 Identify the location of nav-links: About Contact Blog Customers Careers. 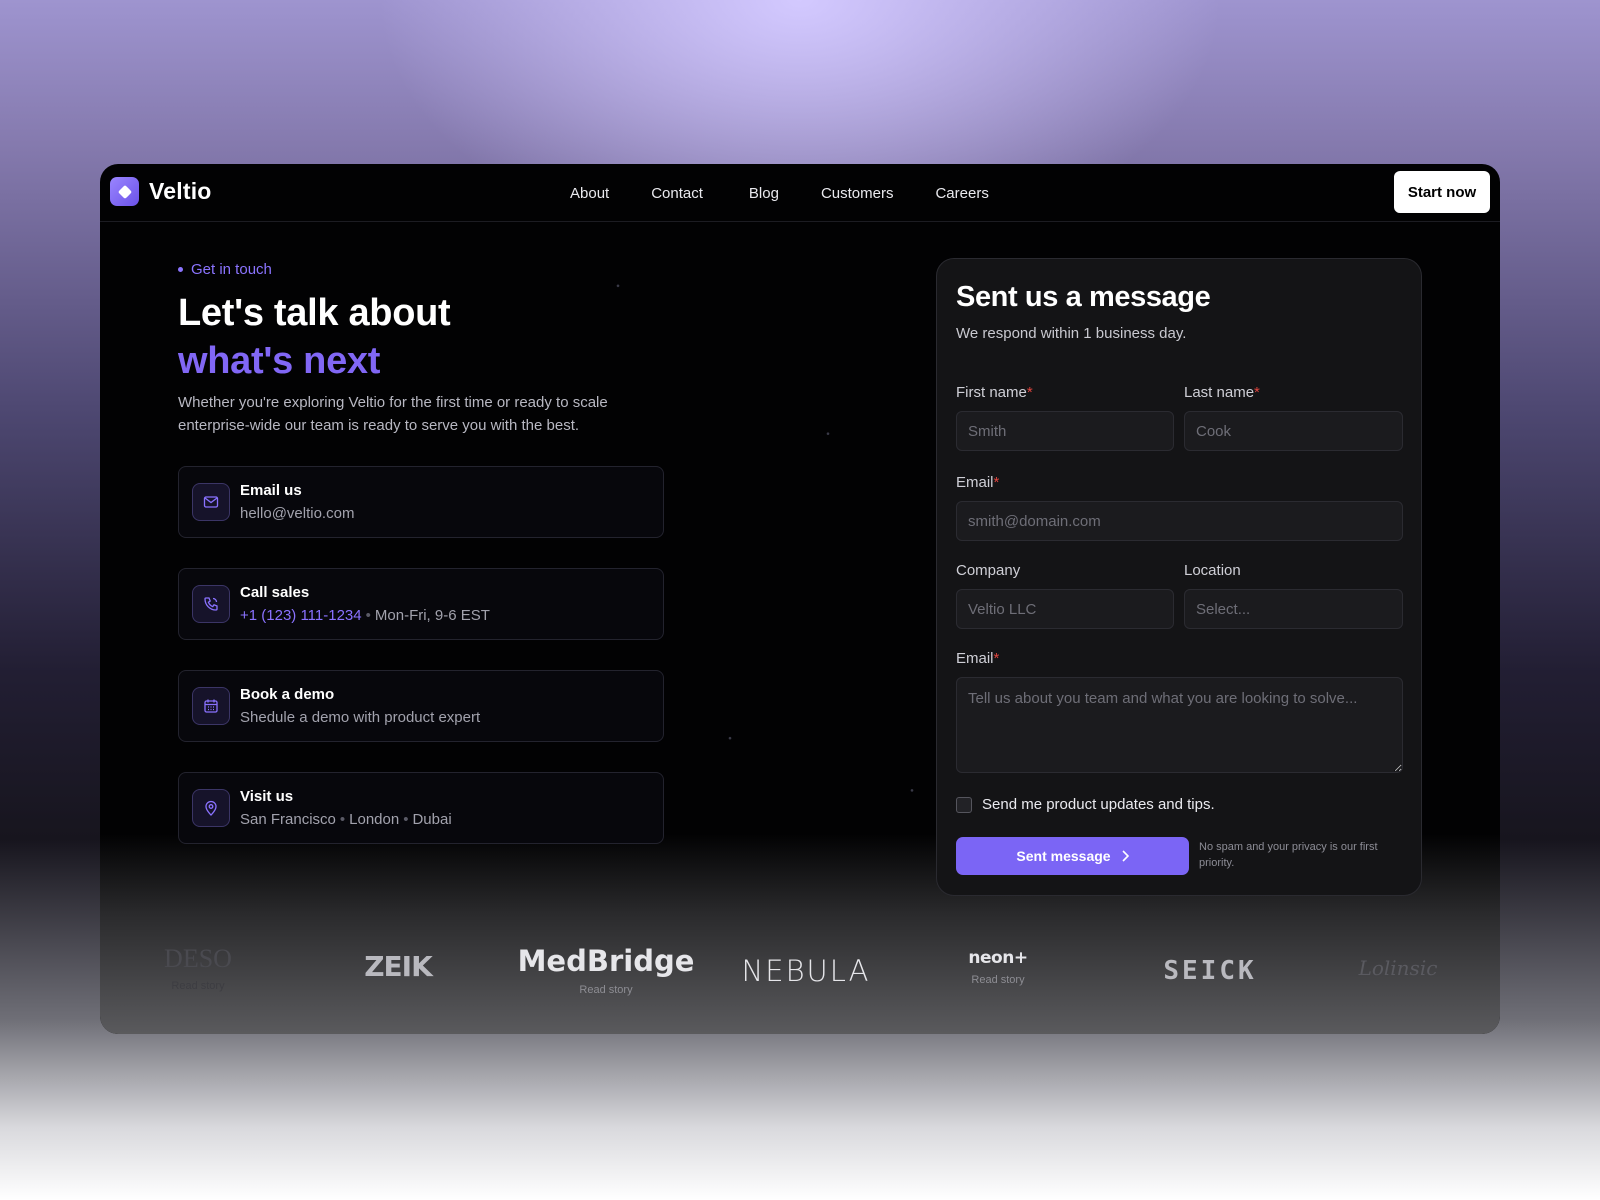
(800, 193).